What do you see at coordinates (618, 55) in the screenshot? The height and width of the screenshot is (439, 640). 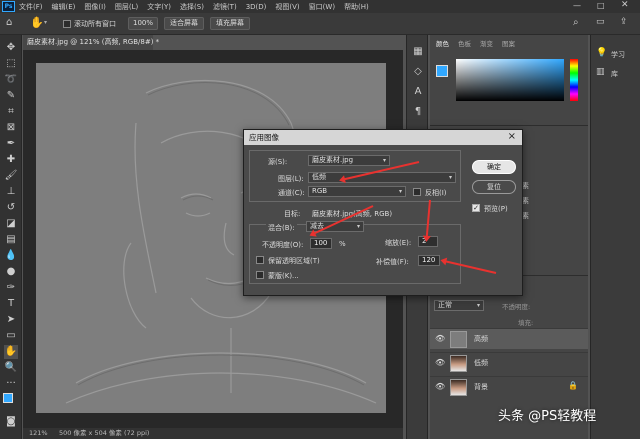 I see `learn-label: 学习` at bounding box center [618, 55].